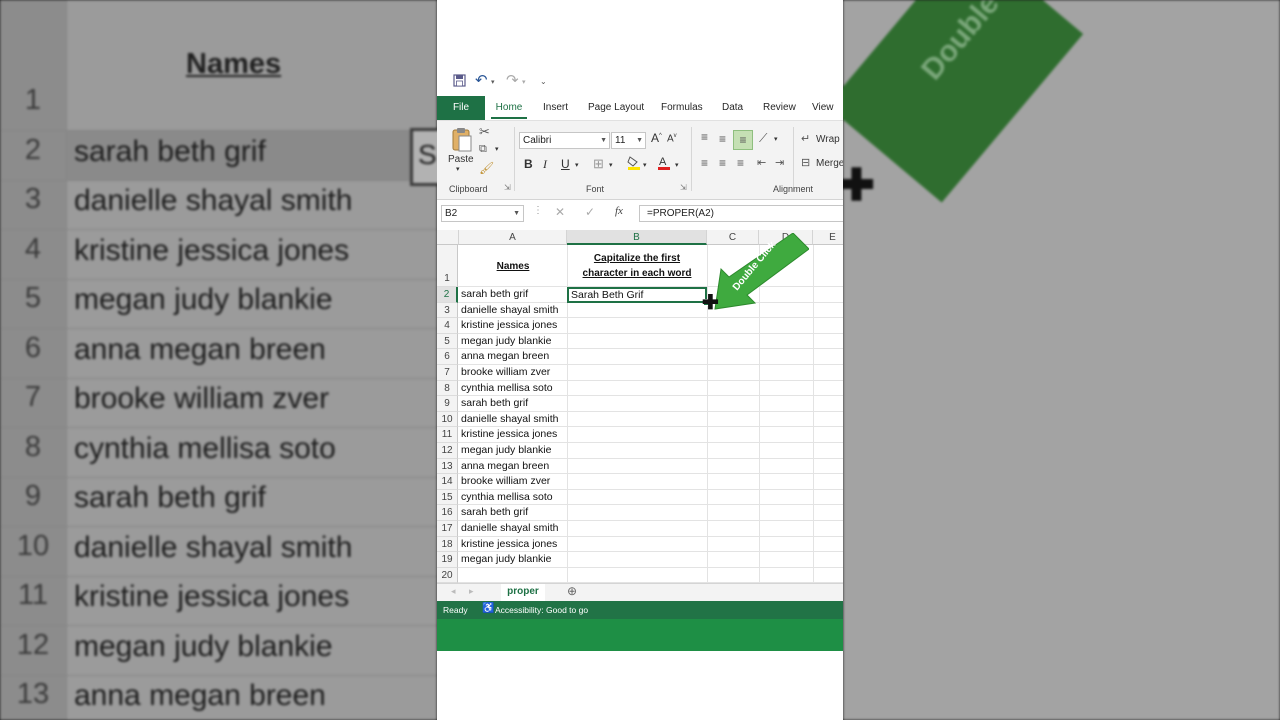  What do you see at coordinates (447, 575) in the screenshot?
I see `row-header: 20` at bounding box center [447, 575].